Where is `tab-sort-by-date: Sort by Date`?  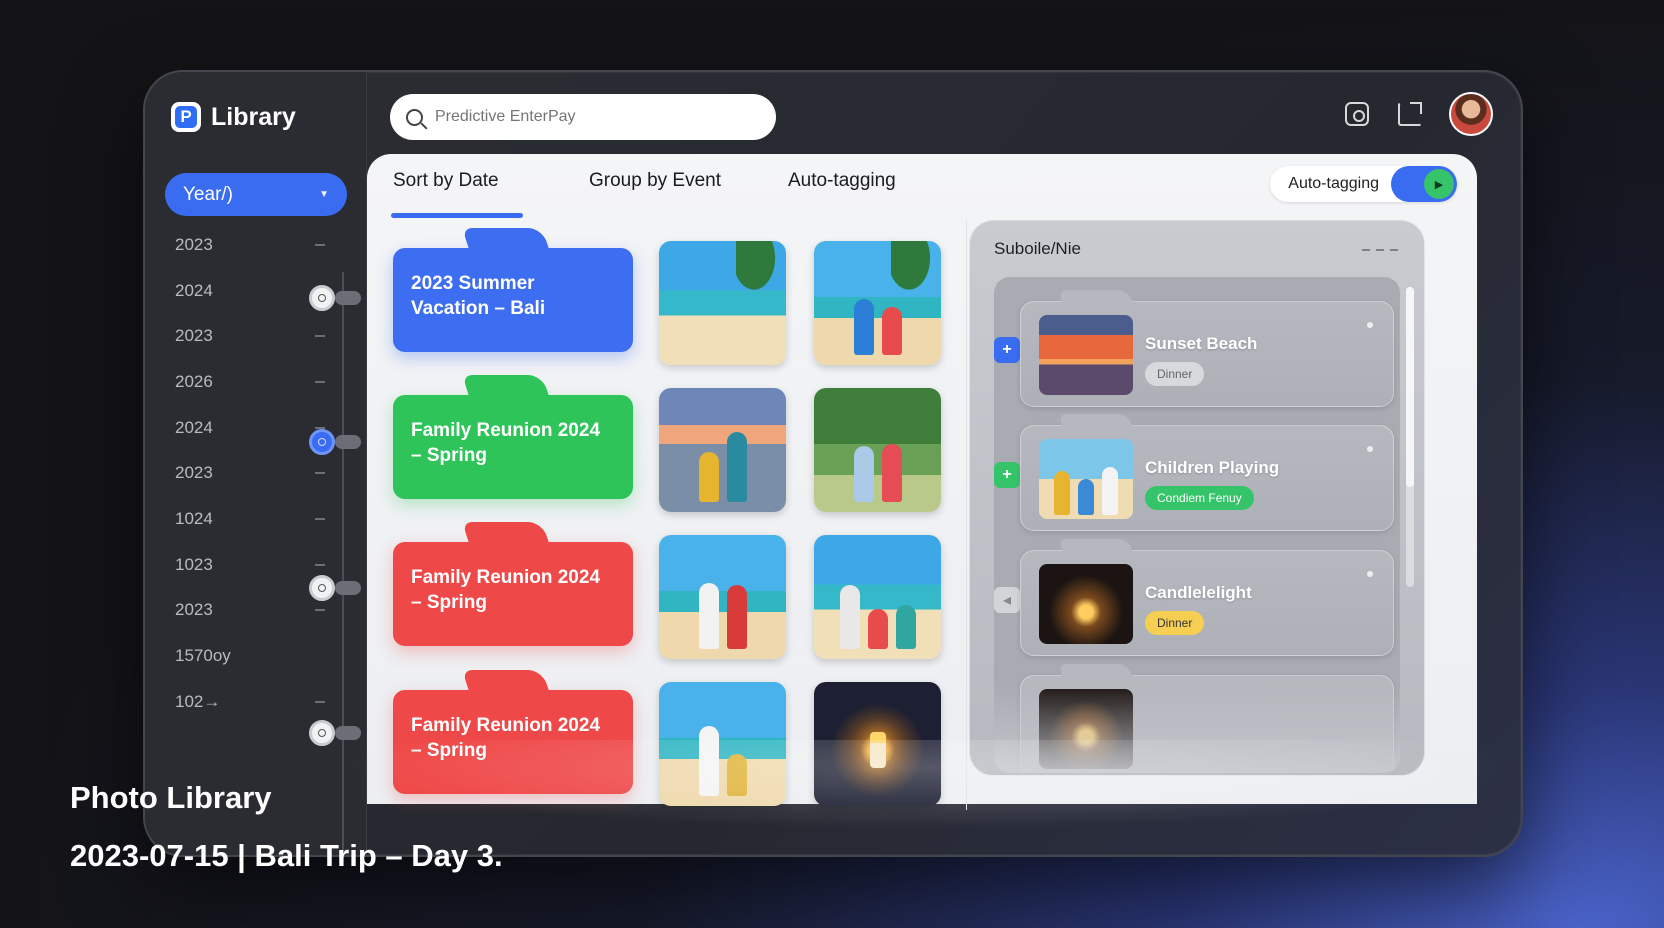 tab-sort-by-date: Sort by Date is located at coordinates (446, 181).